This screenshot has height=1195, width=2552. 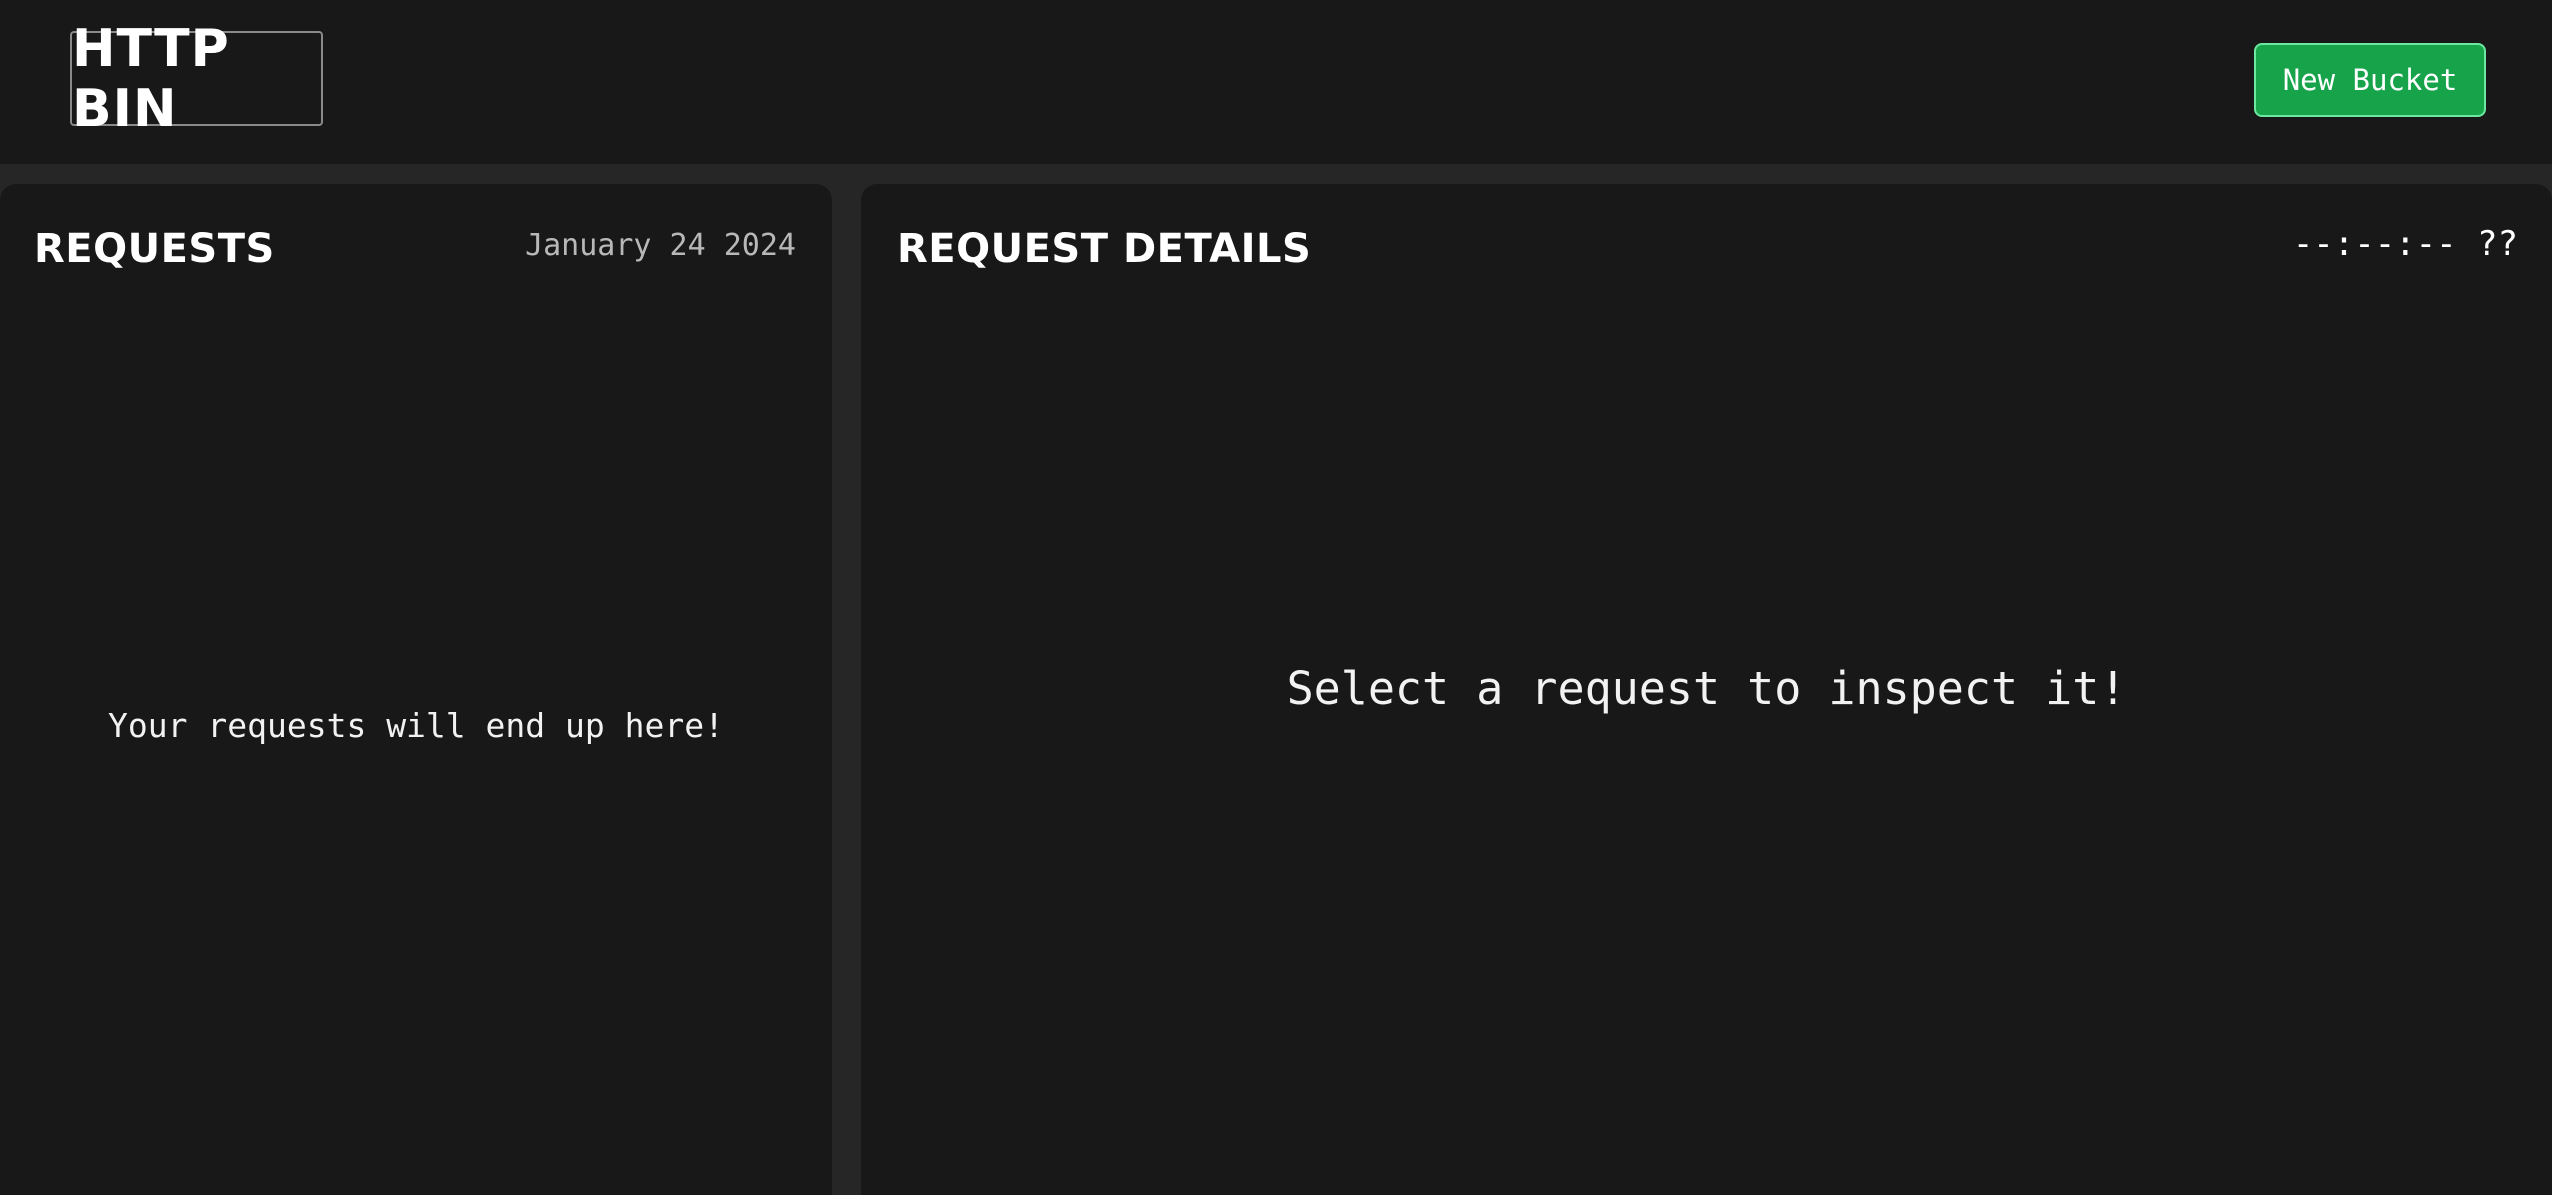 What do you see at coordinates (416, 725) in the screenshot?
I see `requests-empty-message: Your requests will end up here!` at bounding box center [416, 725].